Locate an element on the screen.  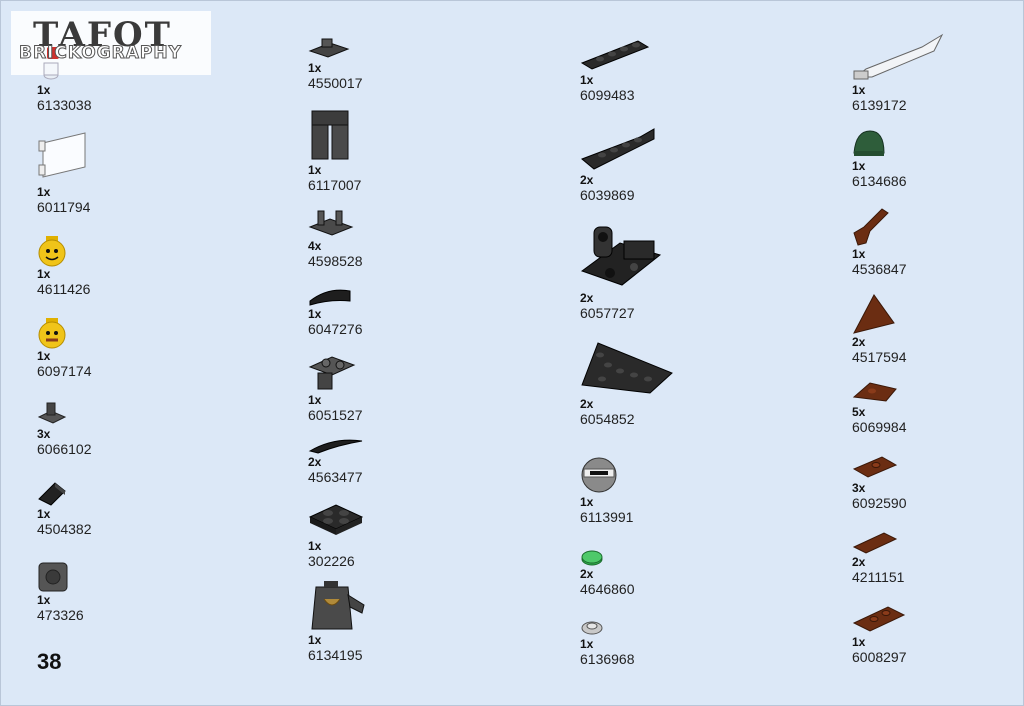
part-id: 4611426 is located at coordinates (64, 289).